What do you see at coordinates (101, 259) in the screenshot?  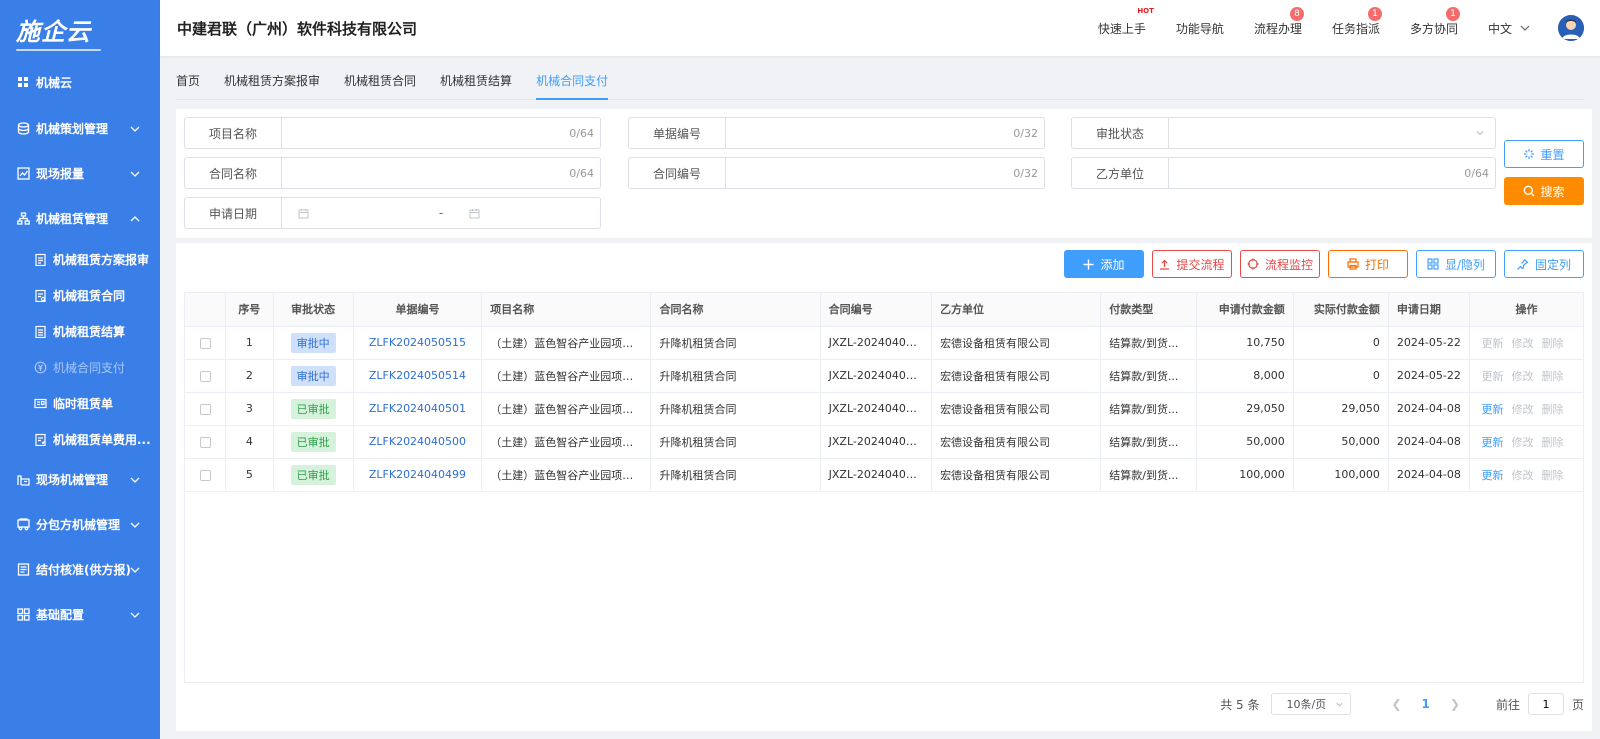 I see `sidebar-sub-item-label: 机械租赁方案报审` at bounding box center [101, 259].